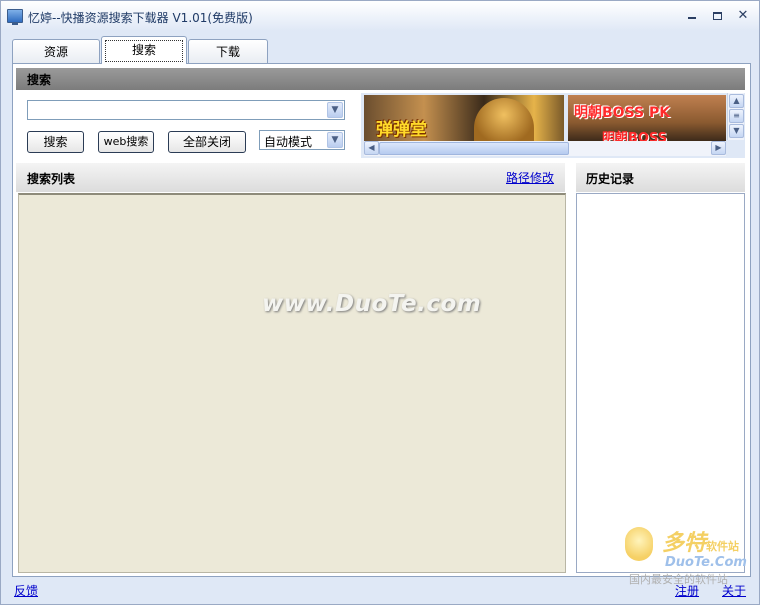  Describe the element at coordinates (372, 304) in the screenshot. I see `watermark: www.DuoTe.com` at that location.